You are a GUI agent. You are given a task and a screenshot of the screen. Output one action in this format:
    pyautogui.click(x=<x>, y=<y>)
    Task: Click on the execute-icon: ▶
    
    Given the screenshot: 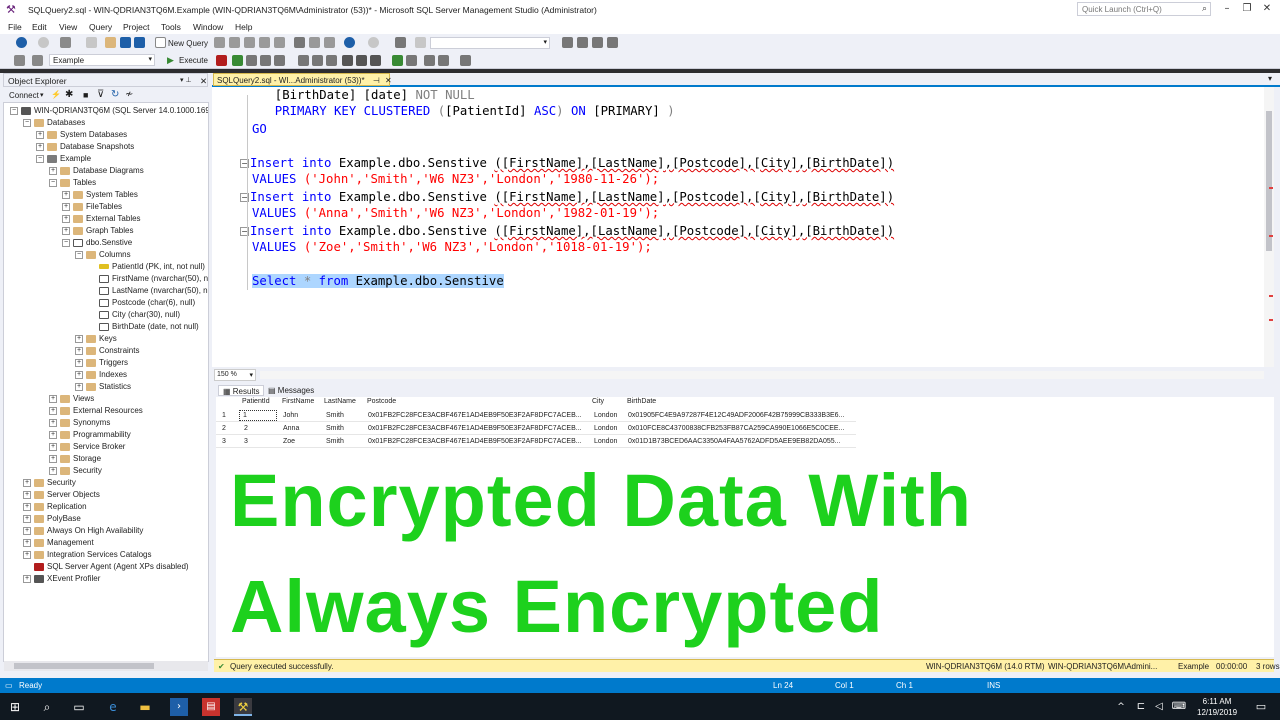 What is the action you would take?
    pyautogui.click(x=170, y=60)
    